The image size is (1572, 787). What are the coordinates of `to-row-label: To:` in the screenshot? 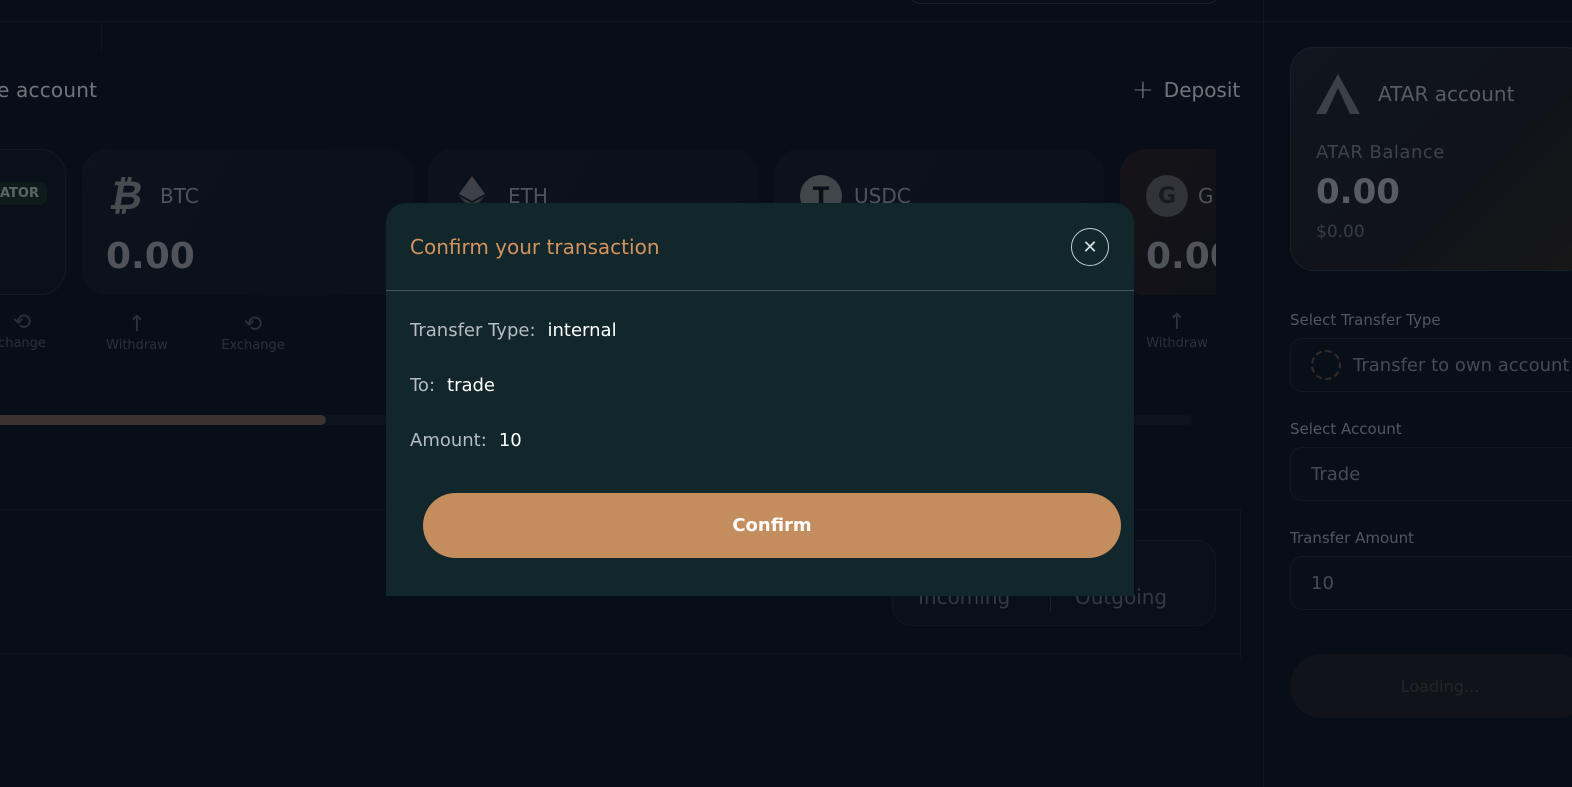 It's located at (423, 385).